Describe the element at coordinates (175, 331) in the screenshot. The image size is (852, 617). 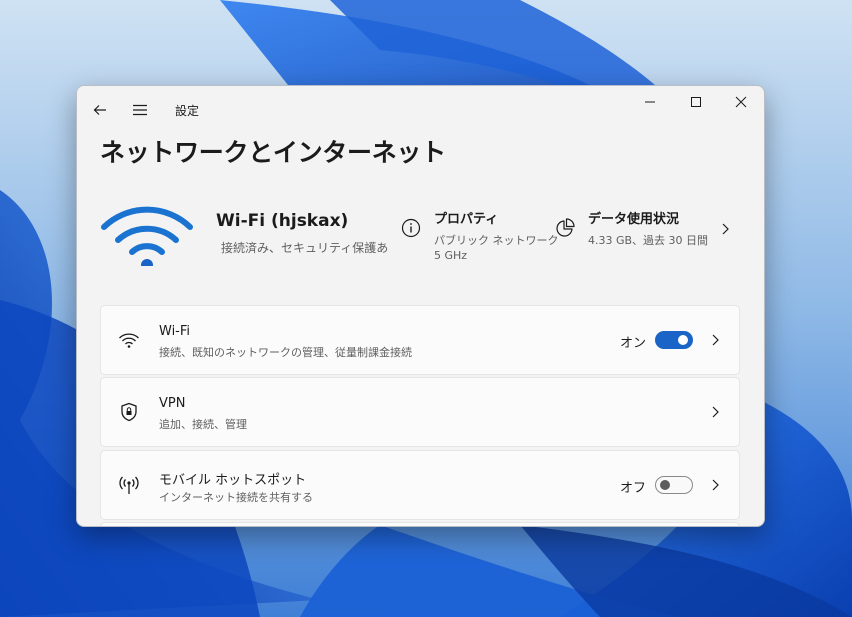
I see `card-title: Wi-Fi` at that location.